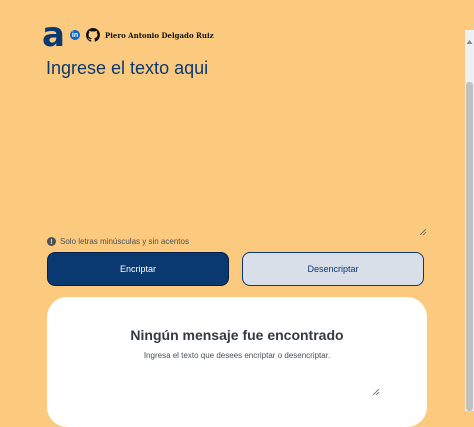  Describe the element at coordinates (237, 335) in the screenshot. I see `result-title: Ningún mensaje fue encontrado` at that location.